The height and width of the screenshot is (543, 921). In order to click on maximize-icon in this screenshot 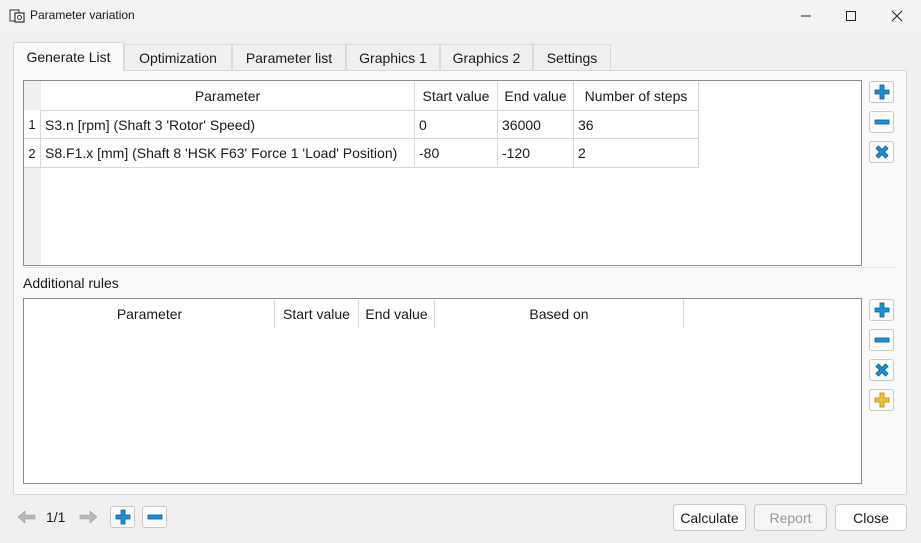, I will do `click(851, 16)`.